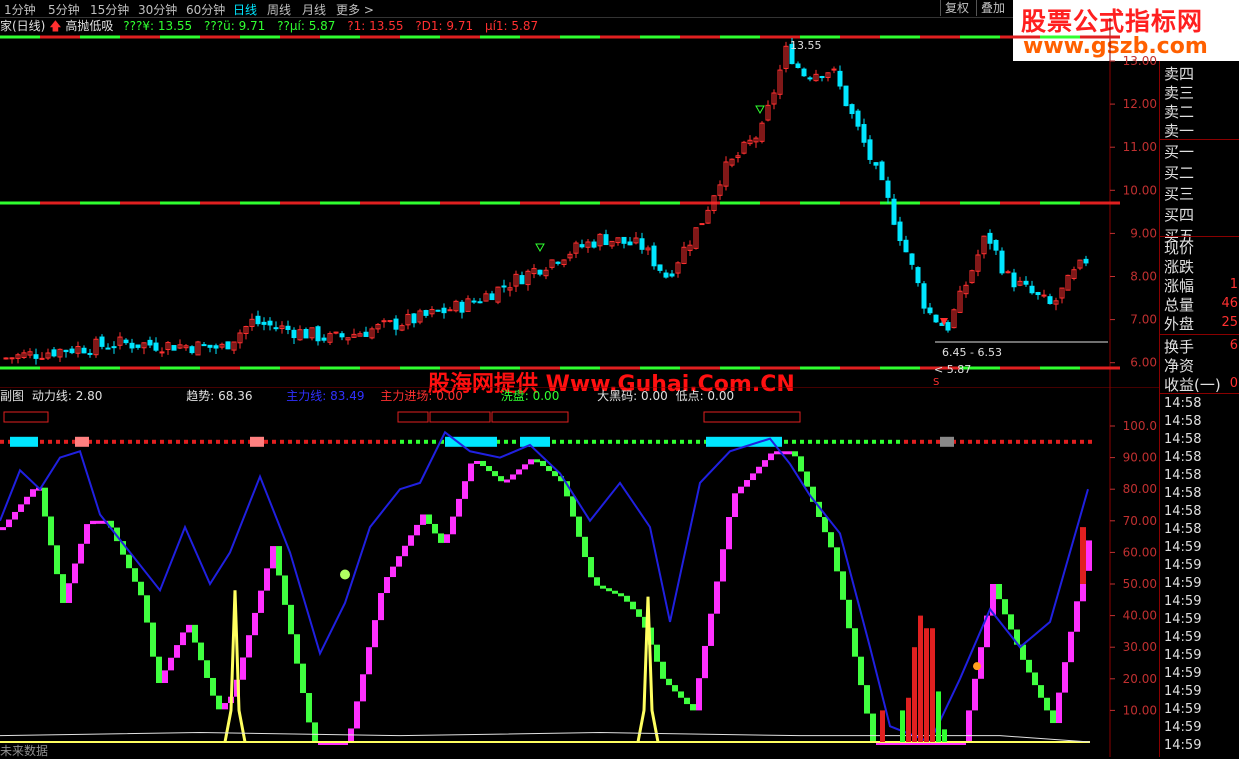 Image resolution: width=1239 pixels, height=759 pixels. What do you see at coordinates (205, 9) in the screenshot?
I see `tf-60min: 60分钟` at bounding box center [205, 9].